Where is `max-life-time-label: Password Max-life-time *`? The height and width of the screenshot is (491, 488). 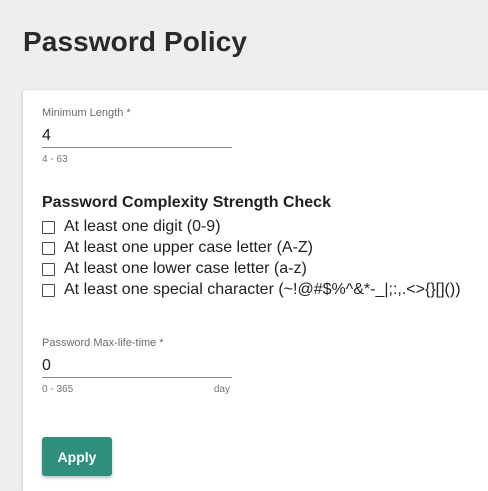 max-life-time-label: Password Max-life-time * is located at coordinates (103, 343).